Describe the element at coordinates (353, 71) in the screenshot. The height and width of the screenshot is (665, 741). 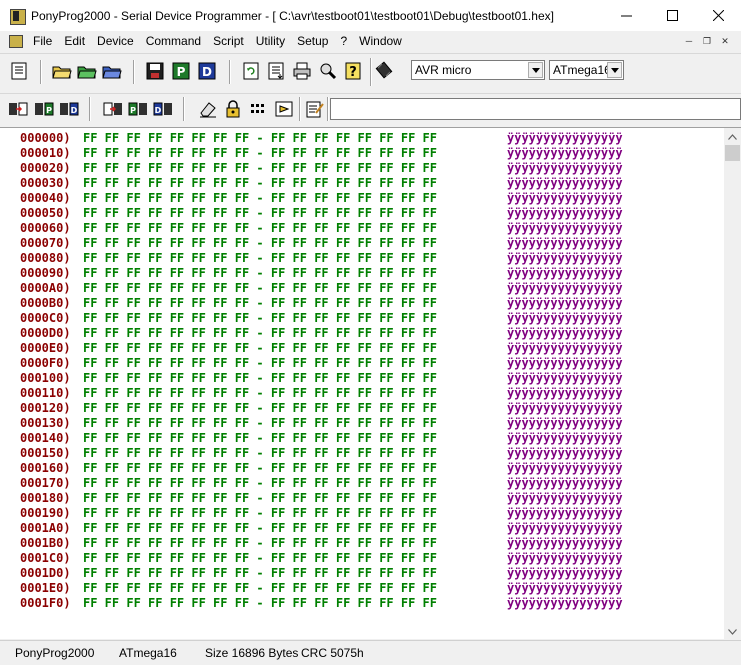
I see `help-button: ?` at that location.